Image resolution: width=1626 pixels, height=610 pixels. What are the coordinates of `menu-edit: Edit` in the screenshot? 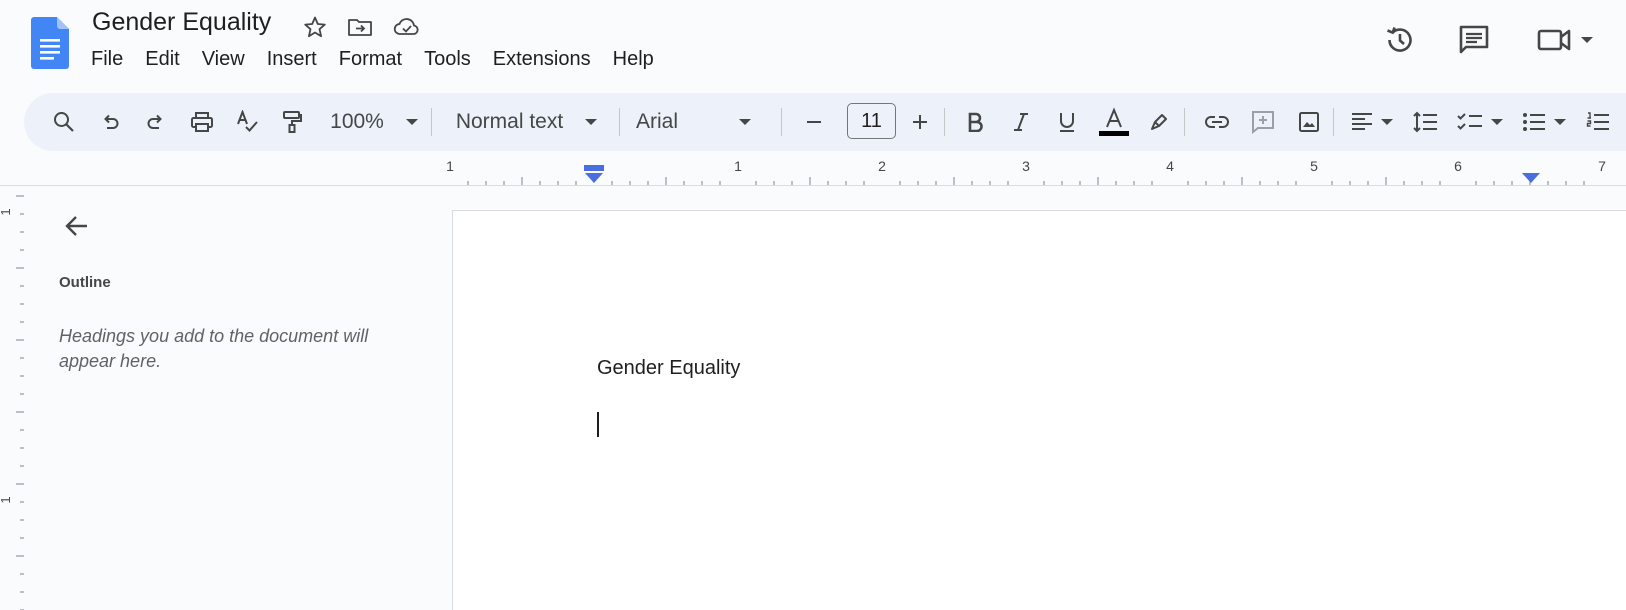 It's located at (162, 59).